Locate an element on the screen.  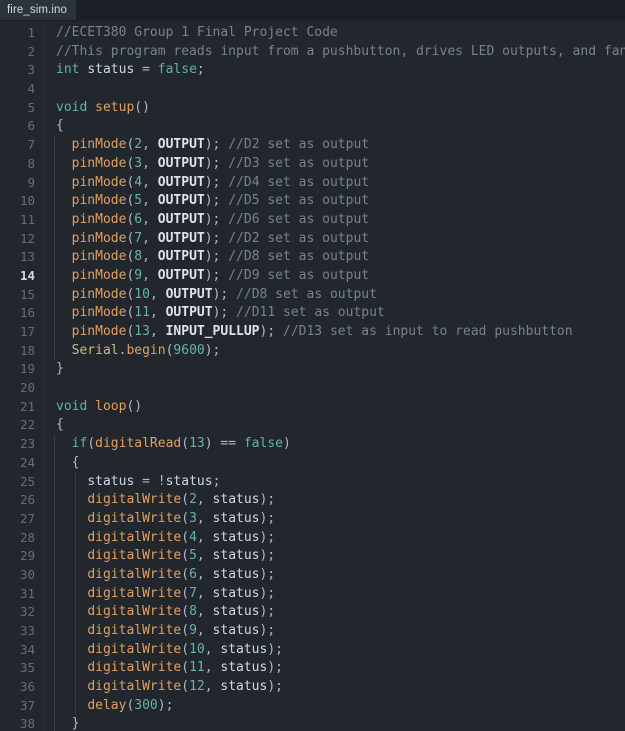
code-line: 25 status = !status; is located at coordinates (312, 482).